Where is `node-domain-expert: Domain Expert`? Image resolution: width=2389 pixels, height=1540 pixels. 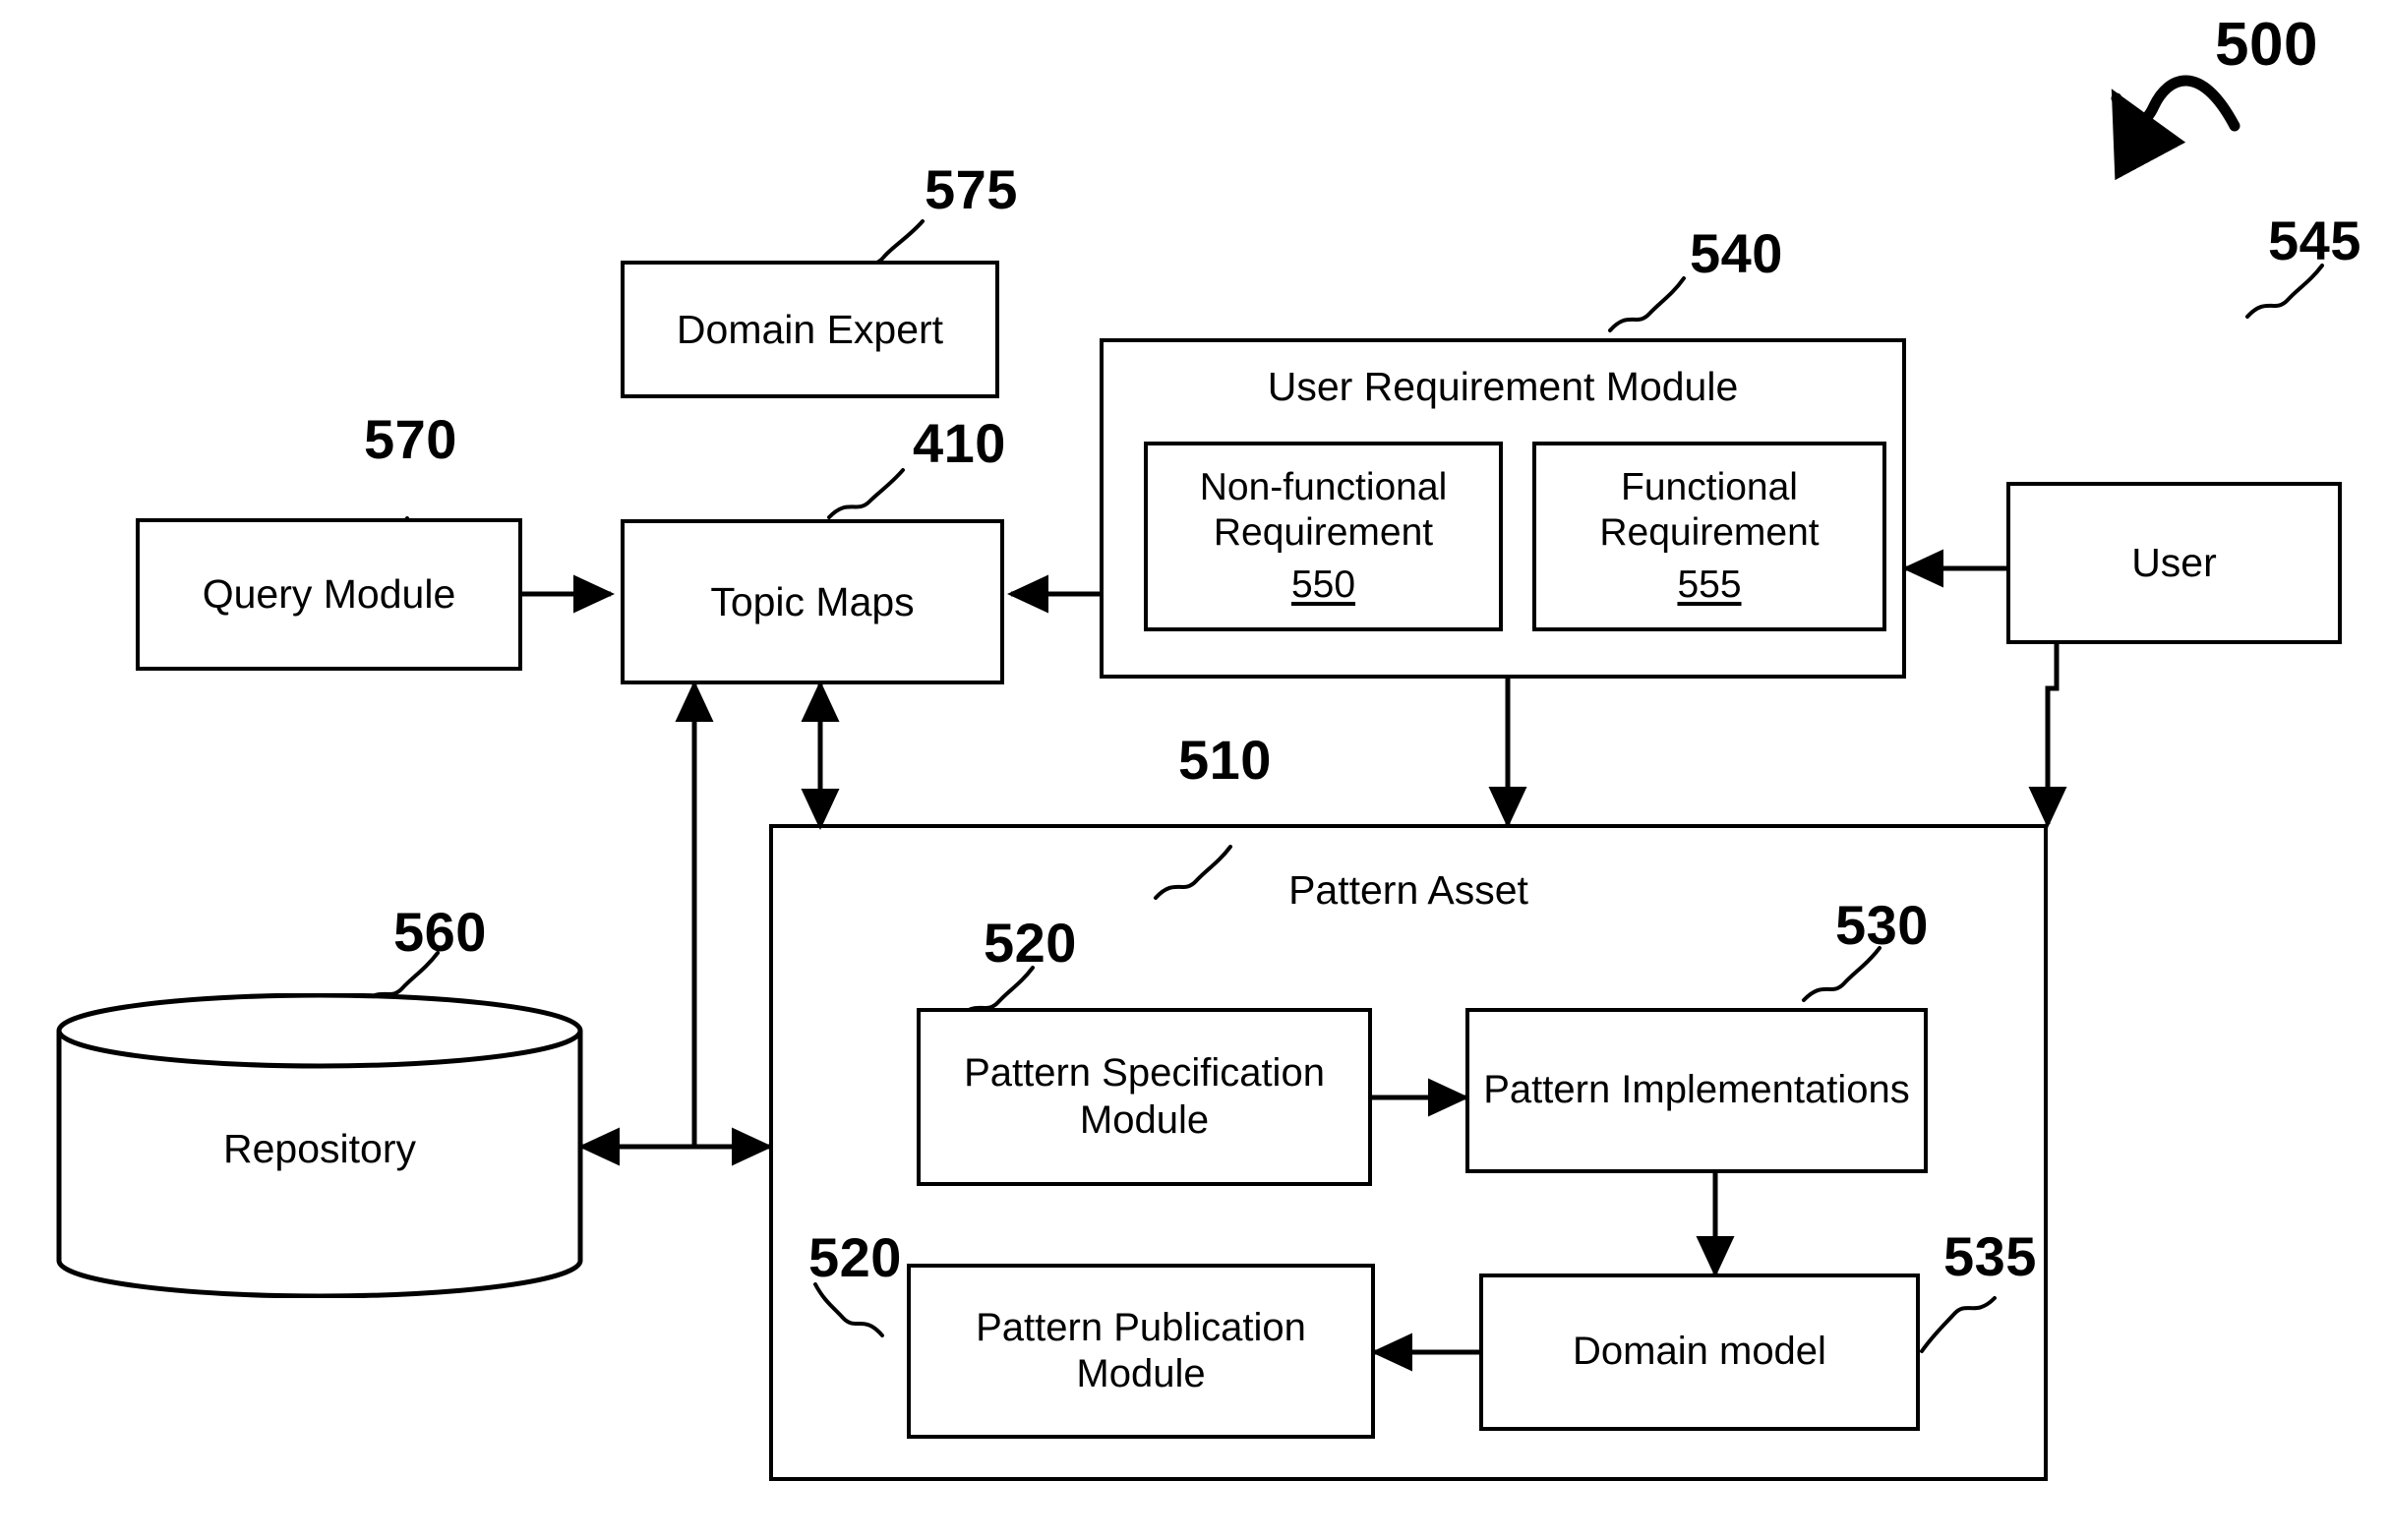 node-domain-expert: Domain Expert is located at coordinates (810, 330).